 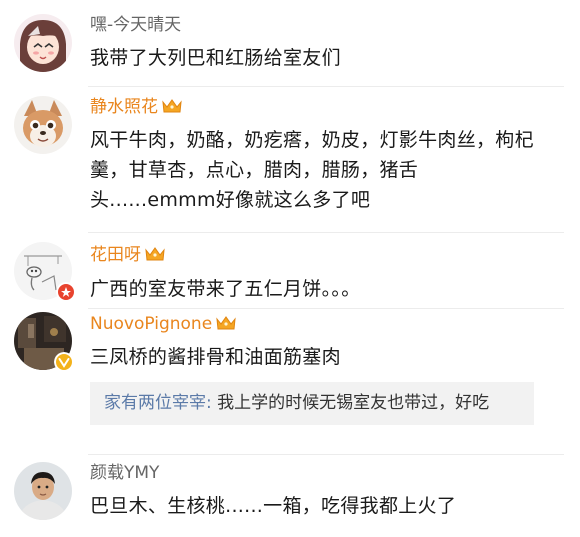 I want to click on comment-username: 静水照花, so click(x=136, y=107).